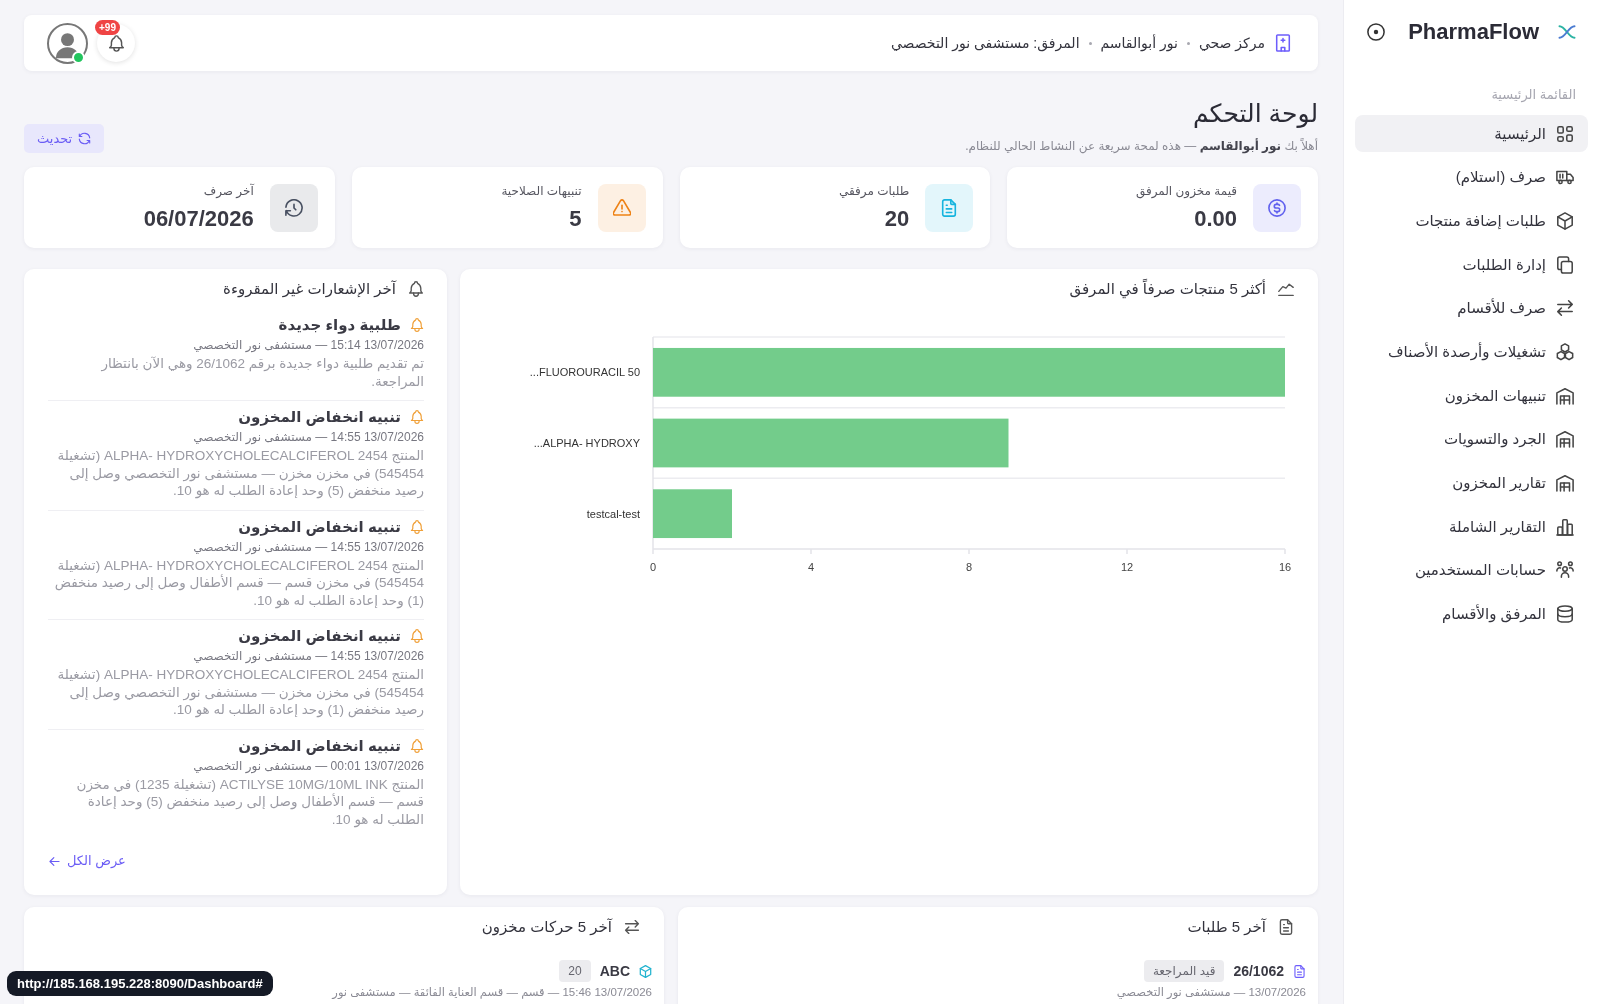 The height and width of the screenshot is (1004, 1600). What do you see at coordinates (1473, 32) in the screenshot?
I see `brand-name: PharmaFlow` at bounding box center [1473, 32].